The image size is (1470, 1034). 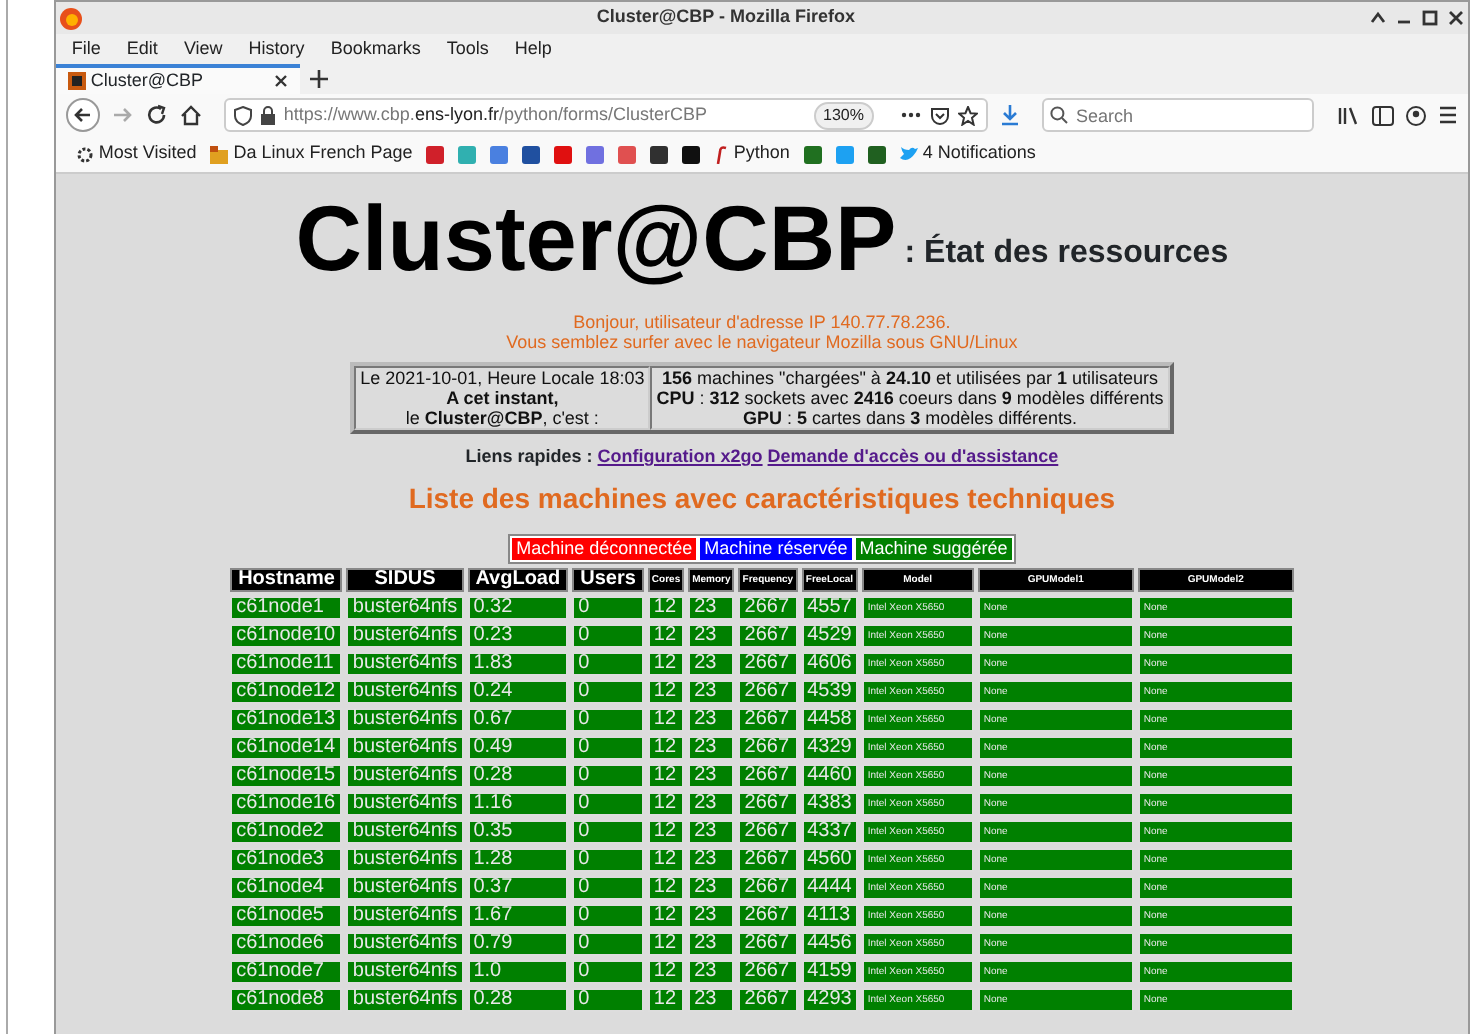 What do you see at coordinates (375, 49) in the screenshot?
I see `menu-item: Bookmarks` at bounding box center [375, 49].